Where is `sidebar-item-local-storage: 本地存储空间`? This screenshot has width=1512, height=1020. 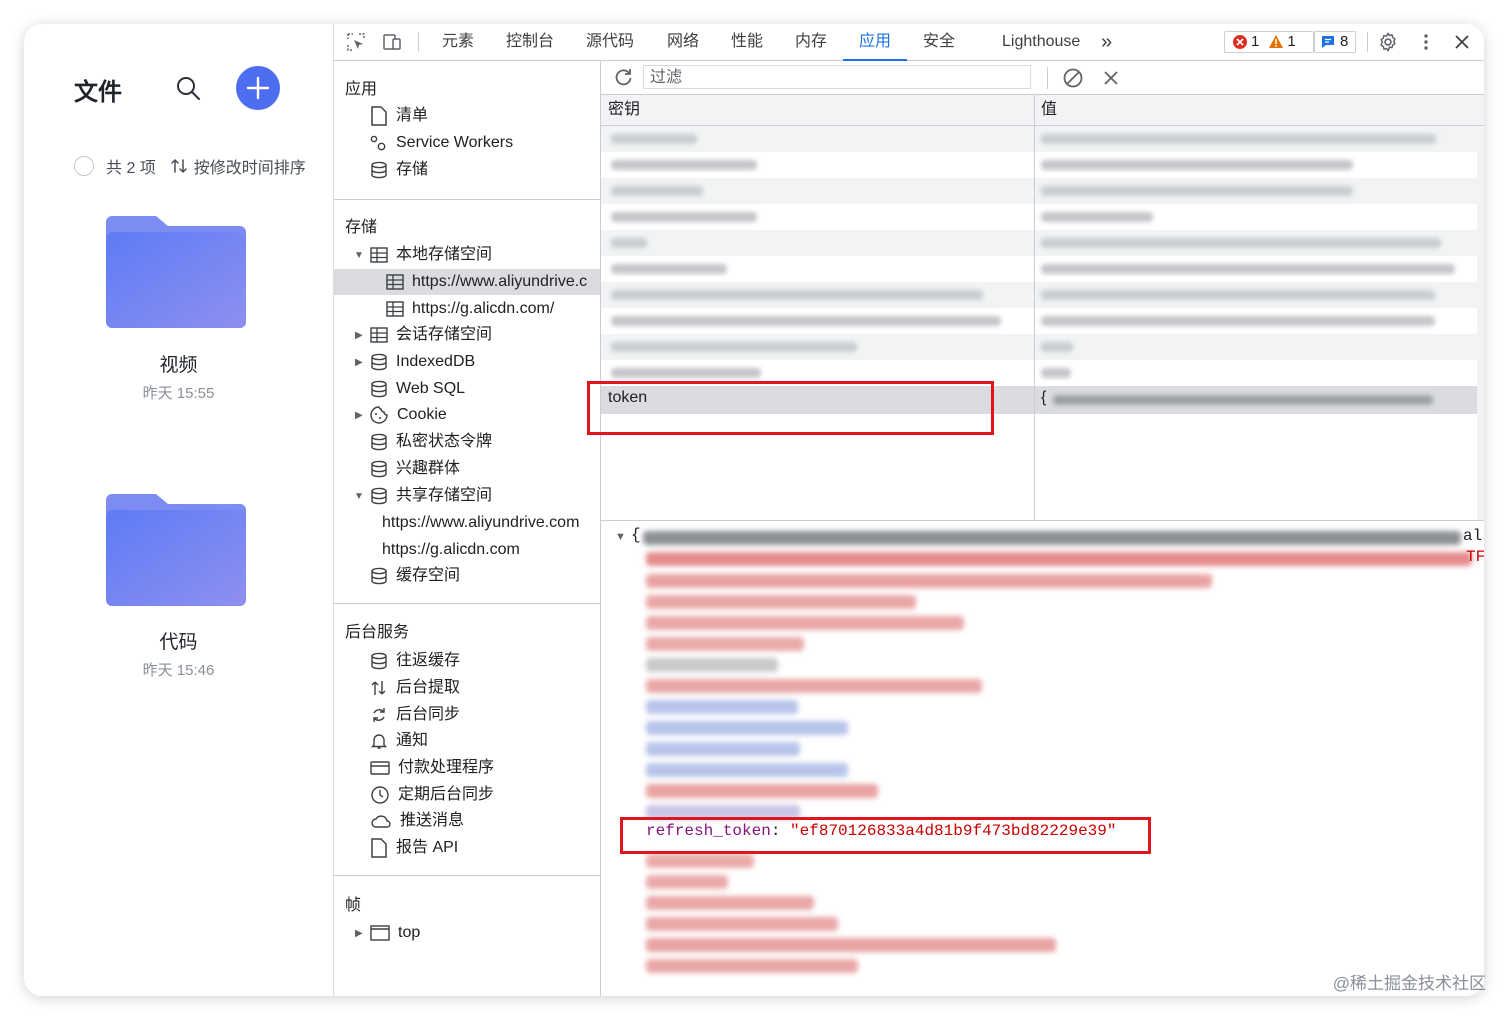
sidebar-item-local-storage: 本地存储空间 is located at coordinates (431, 255).